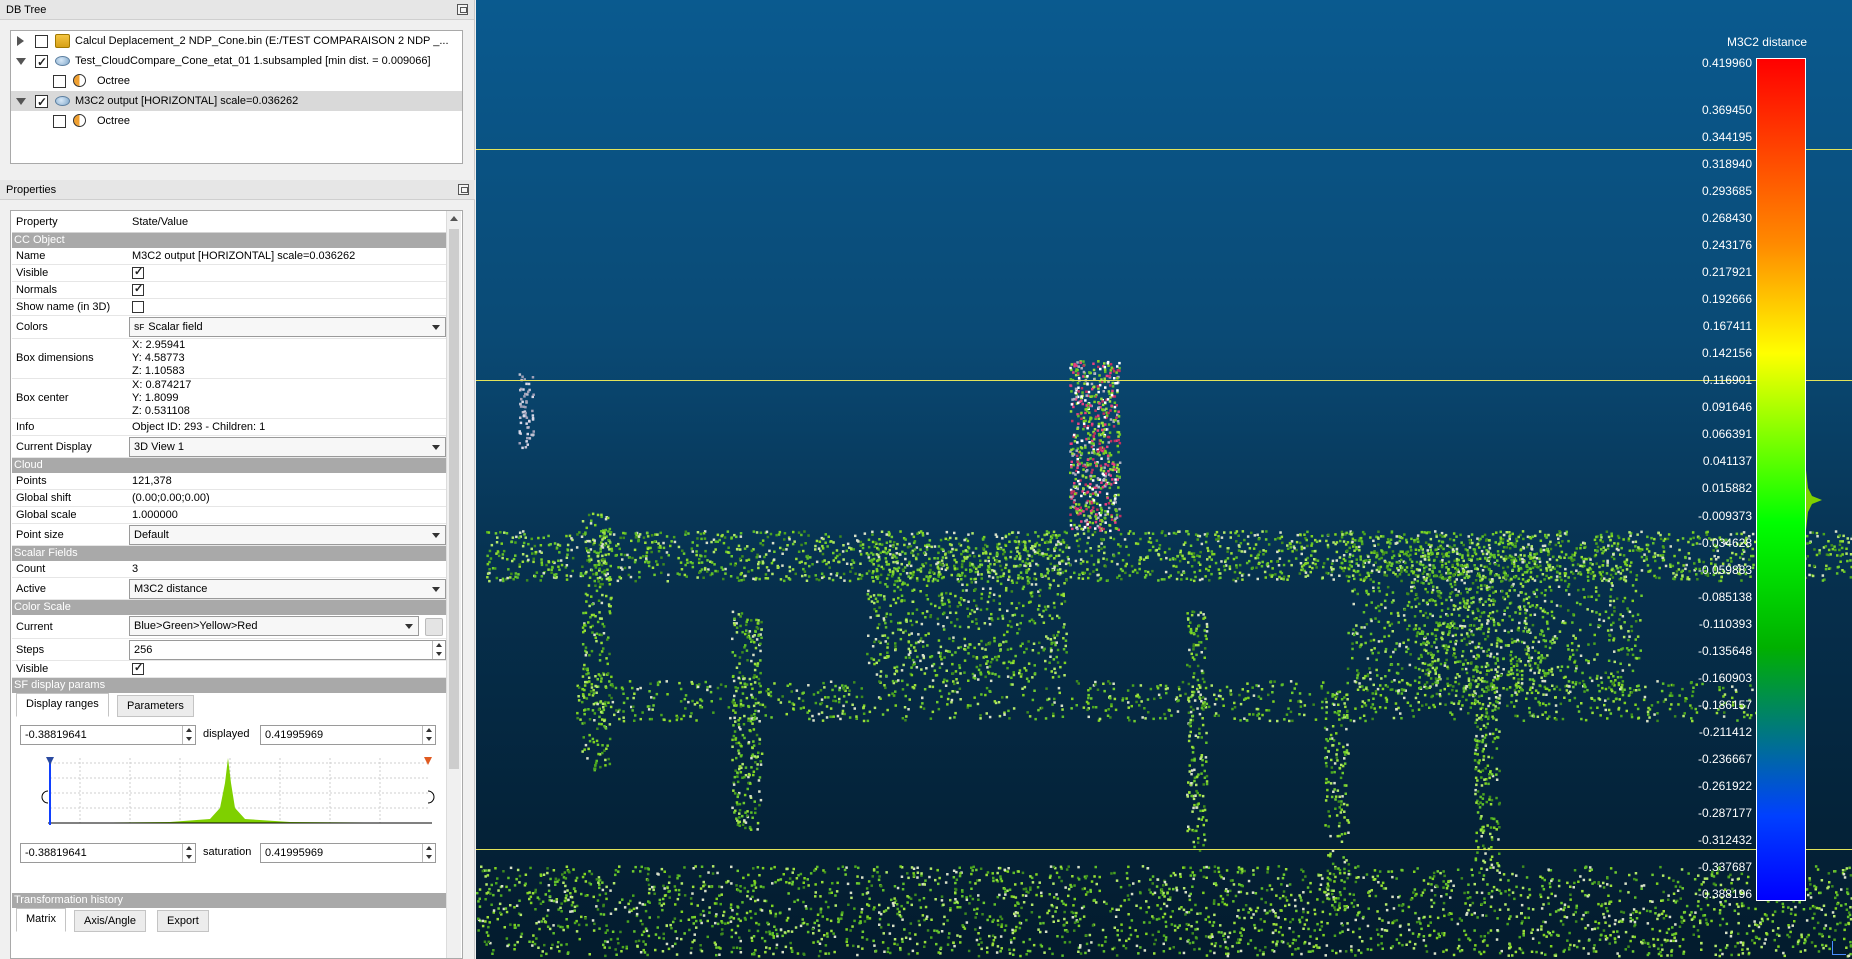 Image resolution: width=1852 pixels, height=959 pixels. I want to click on row-count-key: Count, so click(31, 569).